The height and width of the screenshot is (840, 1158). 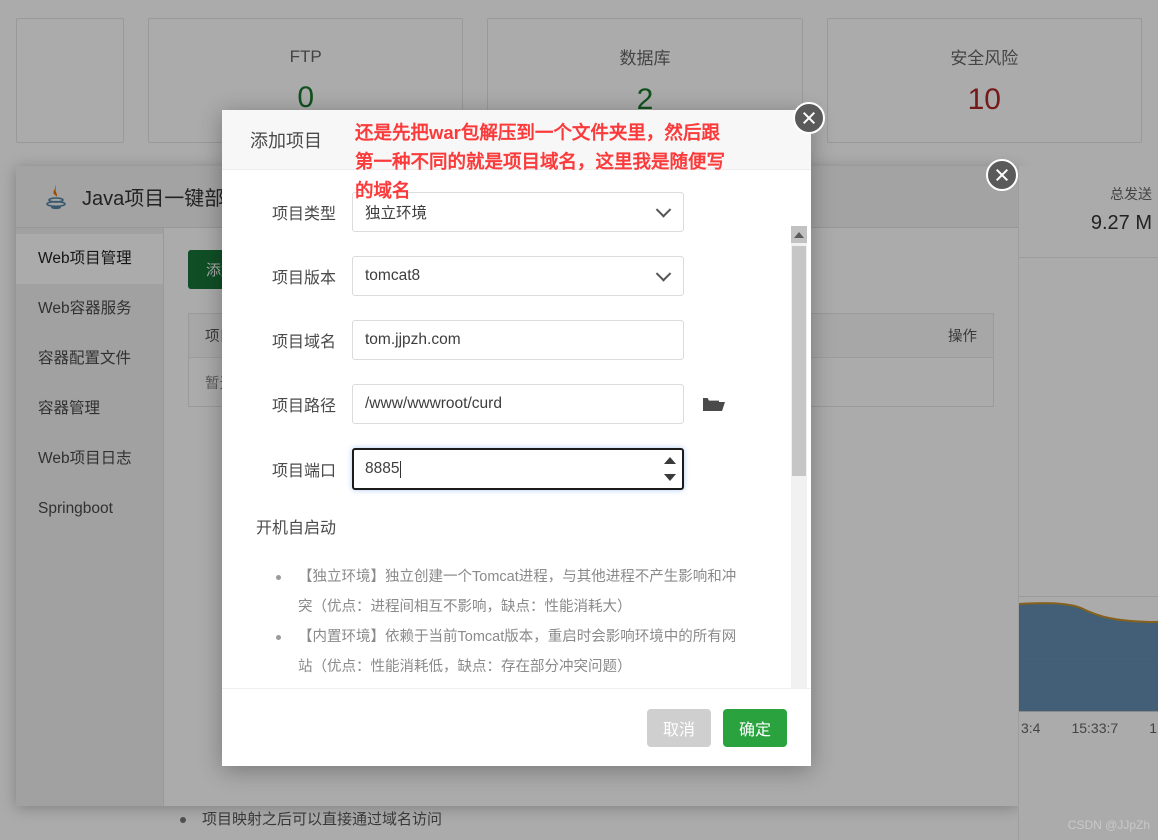 I want to click on label-project-type: 项目类型, so click(x=303, y=214).